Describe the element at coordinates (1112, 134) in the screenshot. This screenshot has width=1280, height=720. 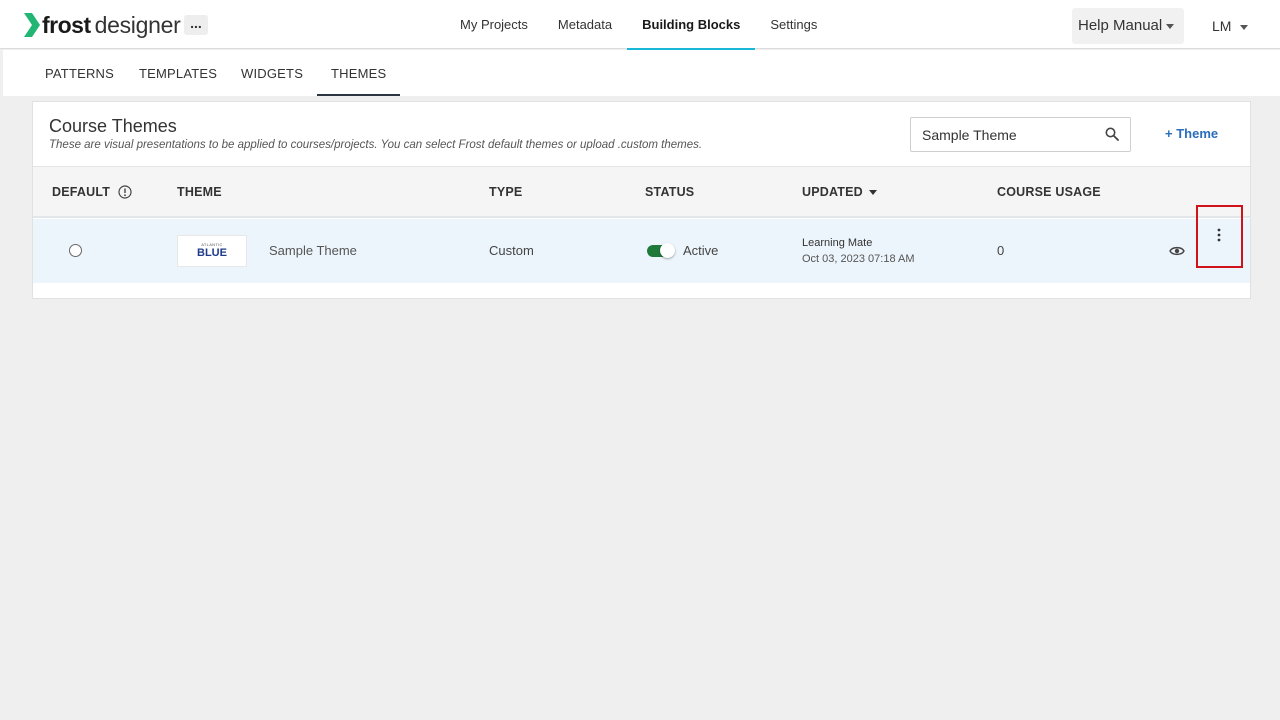
I see `search-icon` at that location.